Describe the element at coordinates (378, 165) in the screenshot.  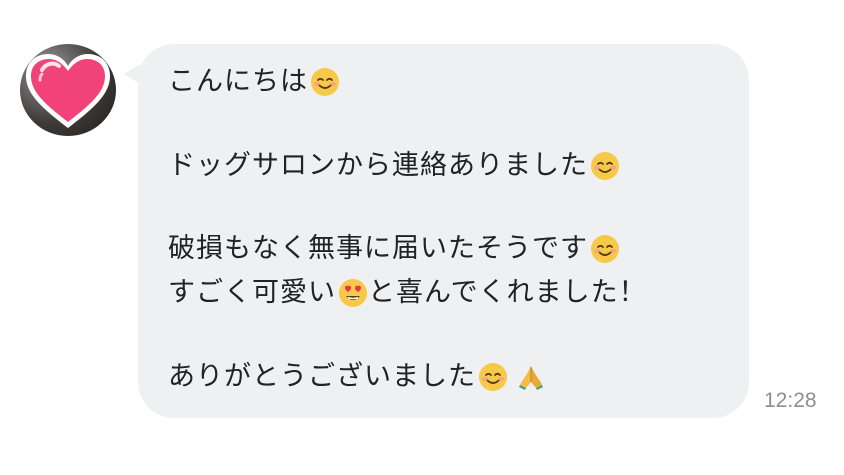
I see `message-text: ドッグサロンから連絡ありました` at that location.